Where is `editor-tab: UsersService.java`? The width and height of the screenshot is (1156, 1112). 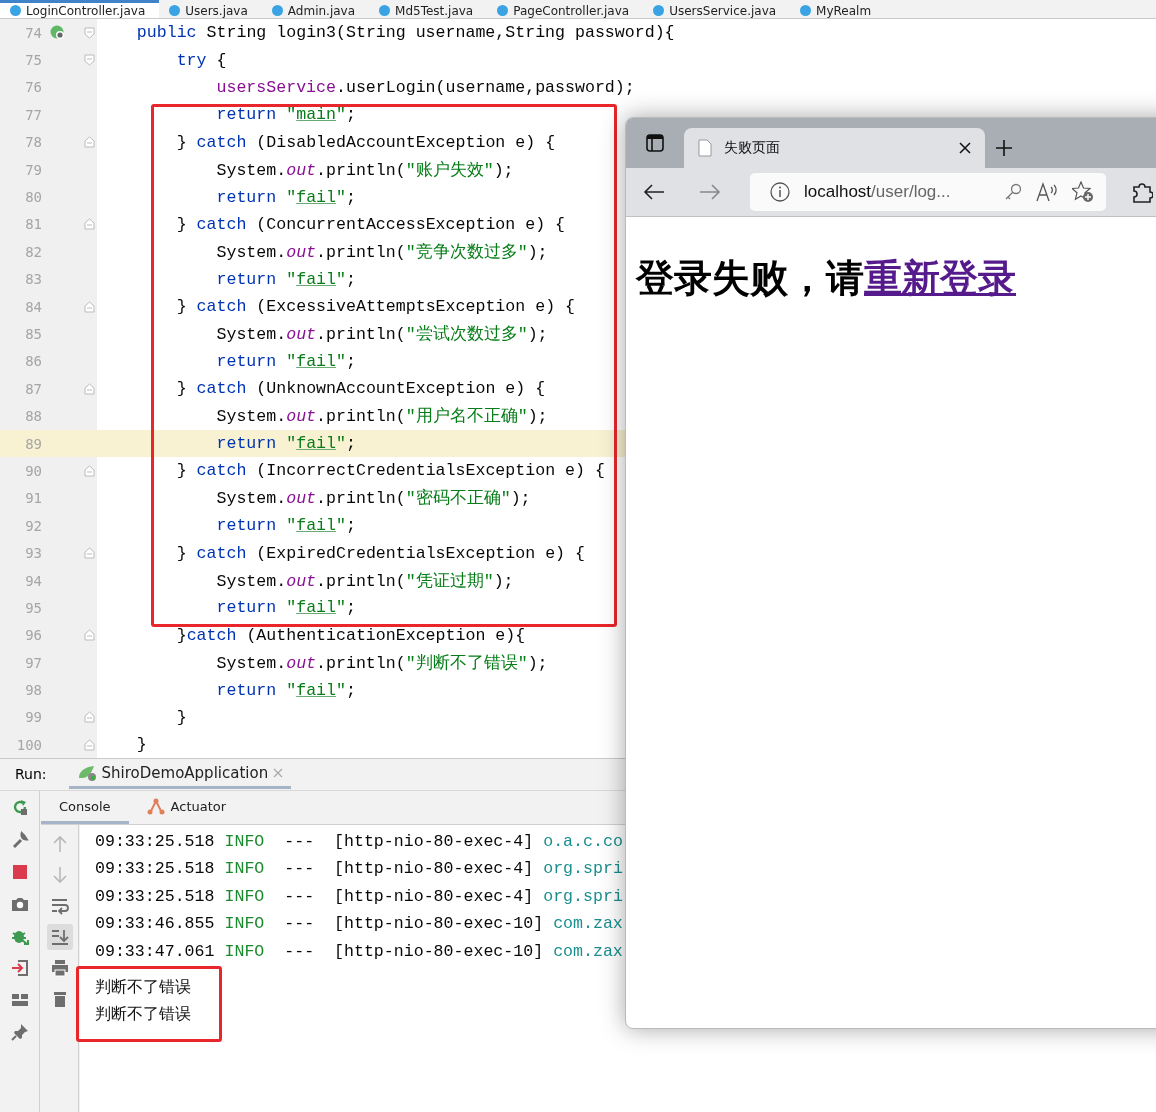
editor-tab: UsersService.java is located at coordinates (717, 9).